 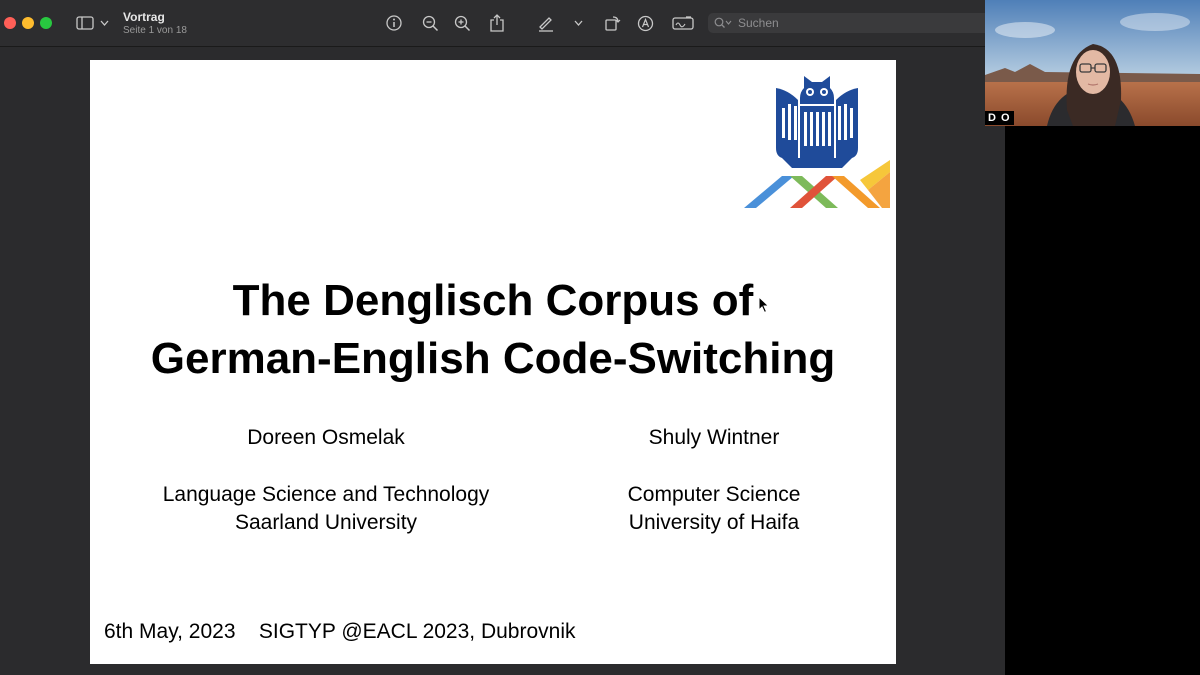 What do you see at coordinates (462, 23) in the screenshot?
I see `zoom-in-icon` at bounding box center [462, 23].